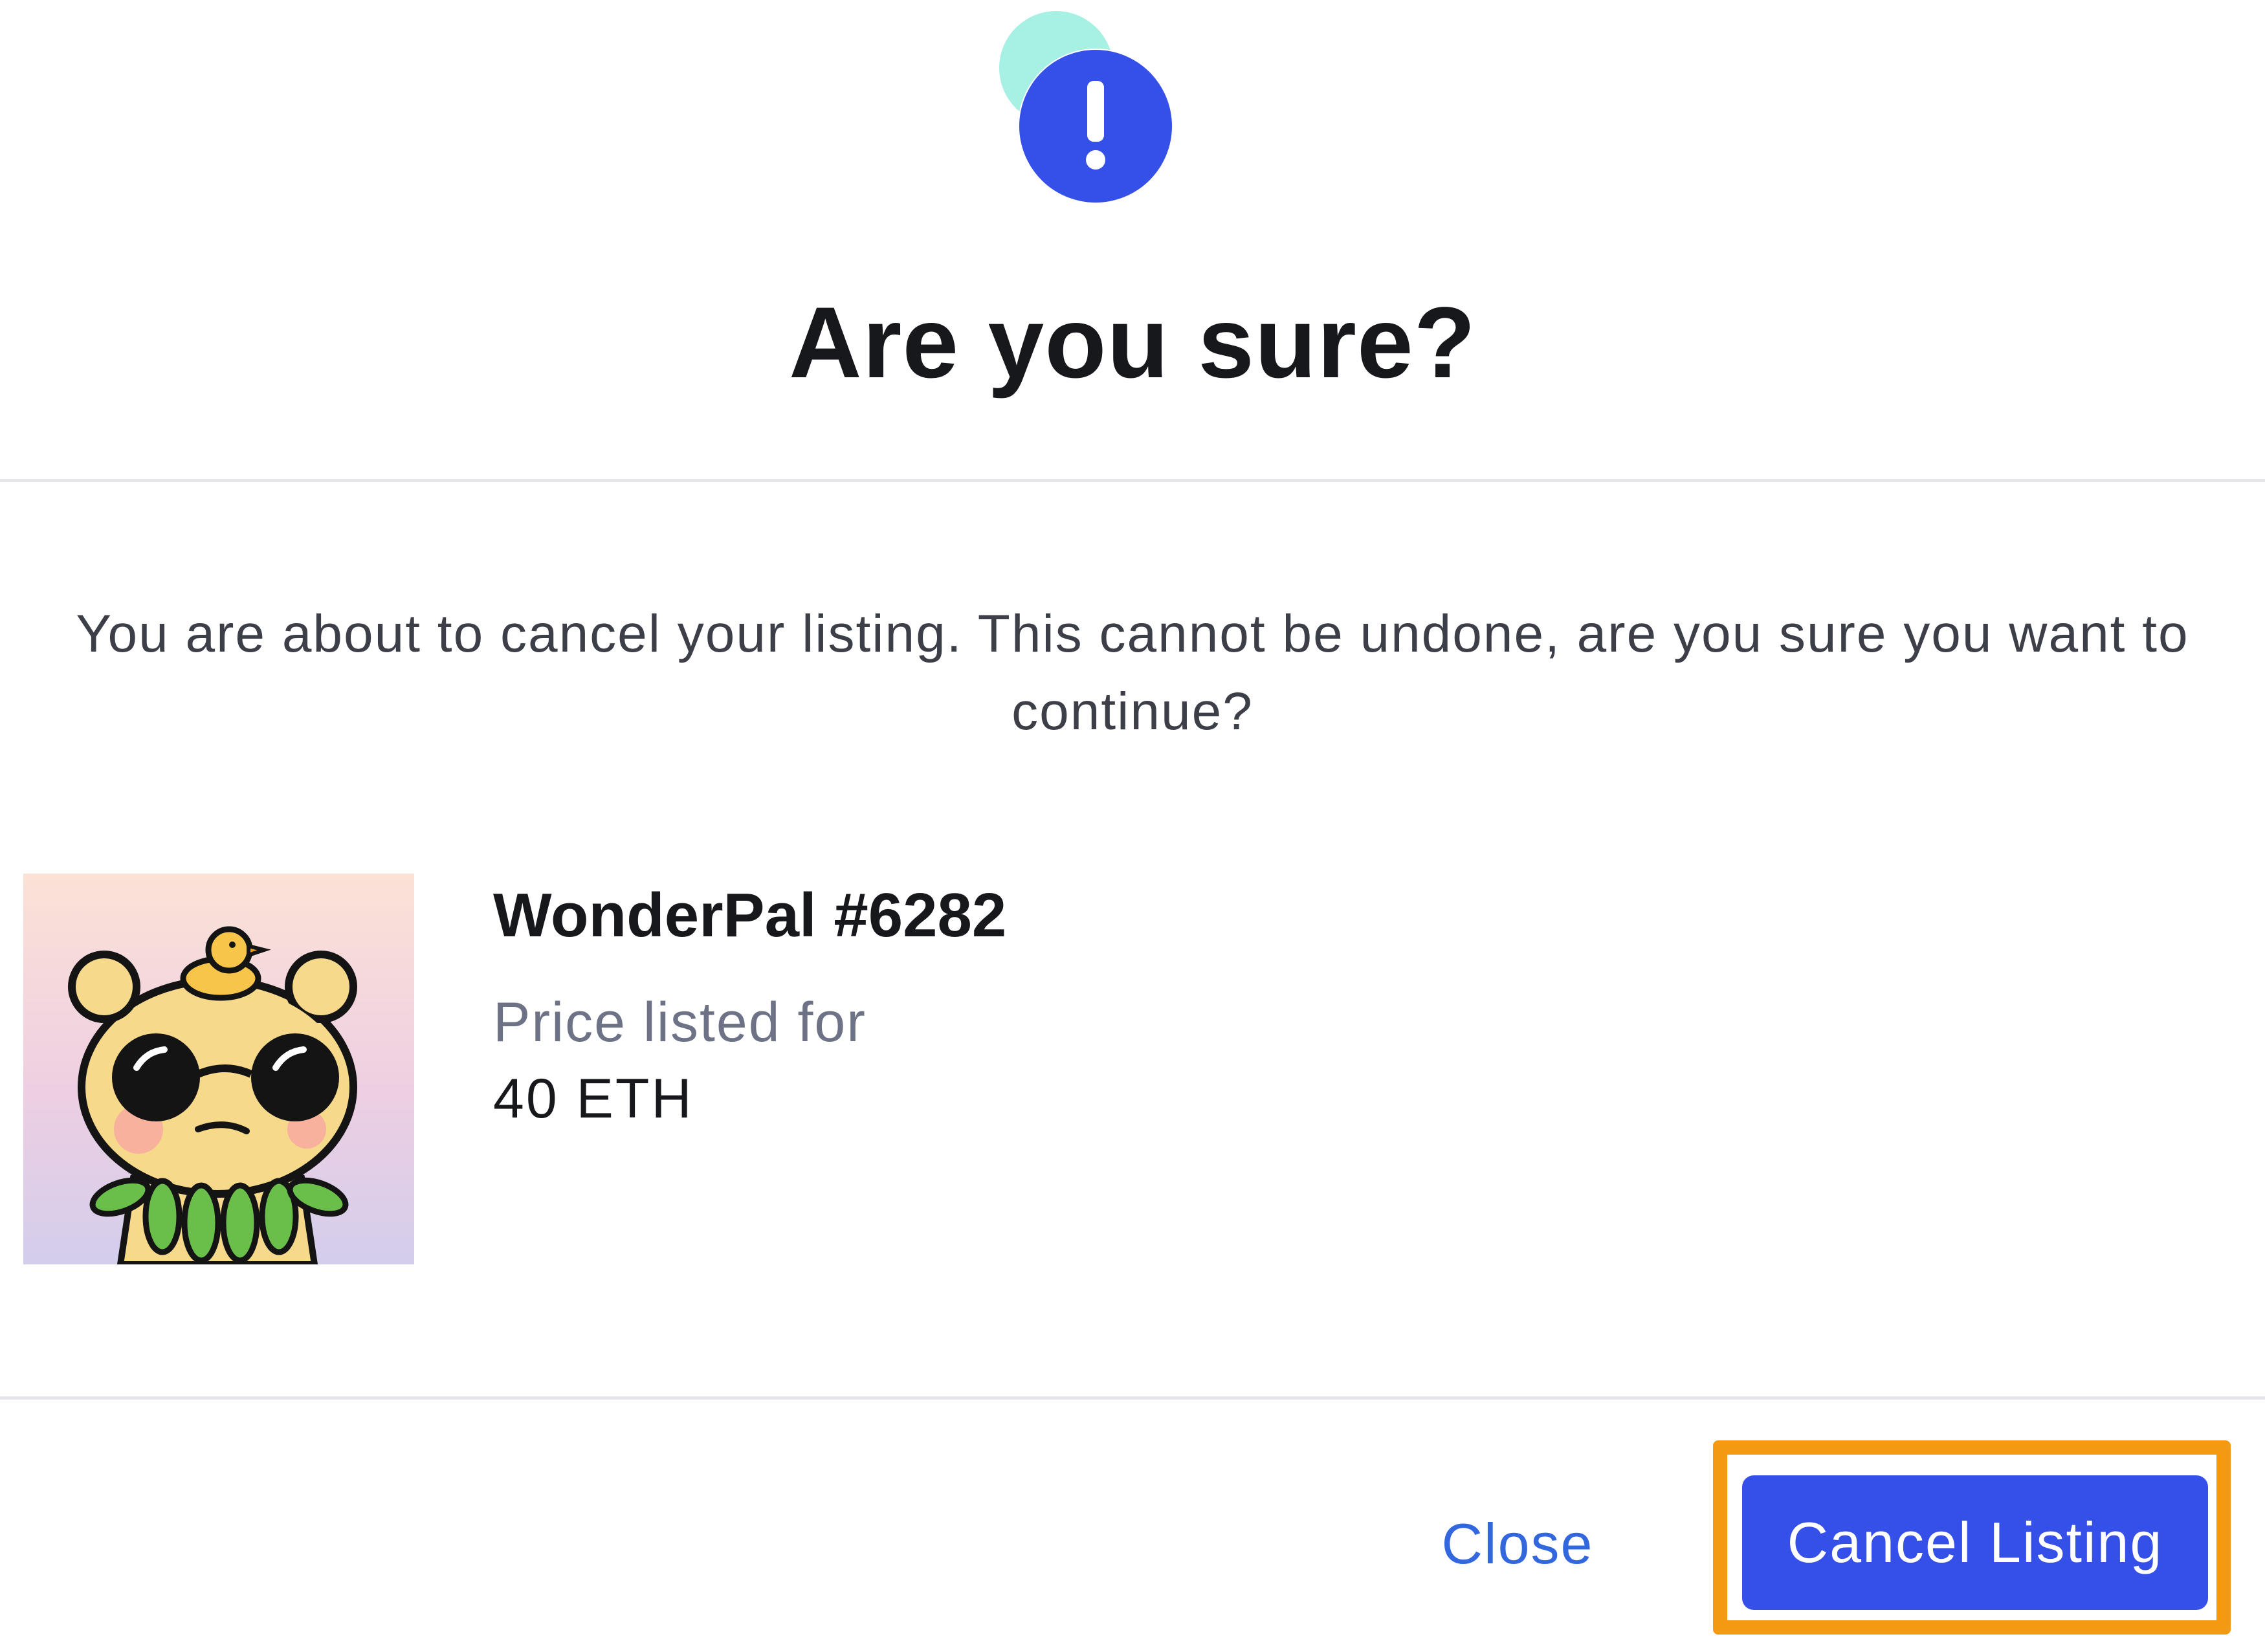  I want to click on footer-divider, so click(1132, 1398).